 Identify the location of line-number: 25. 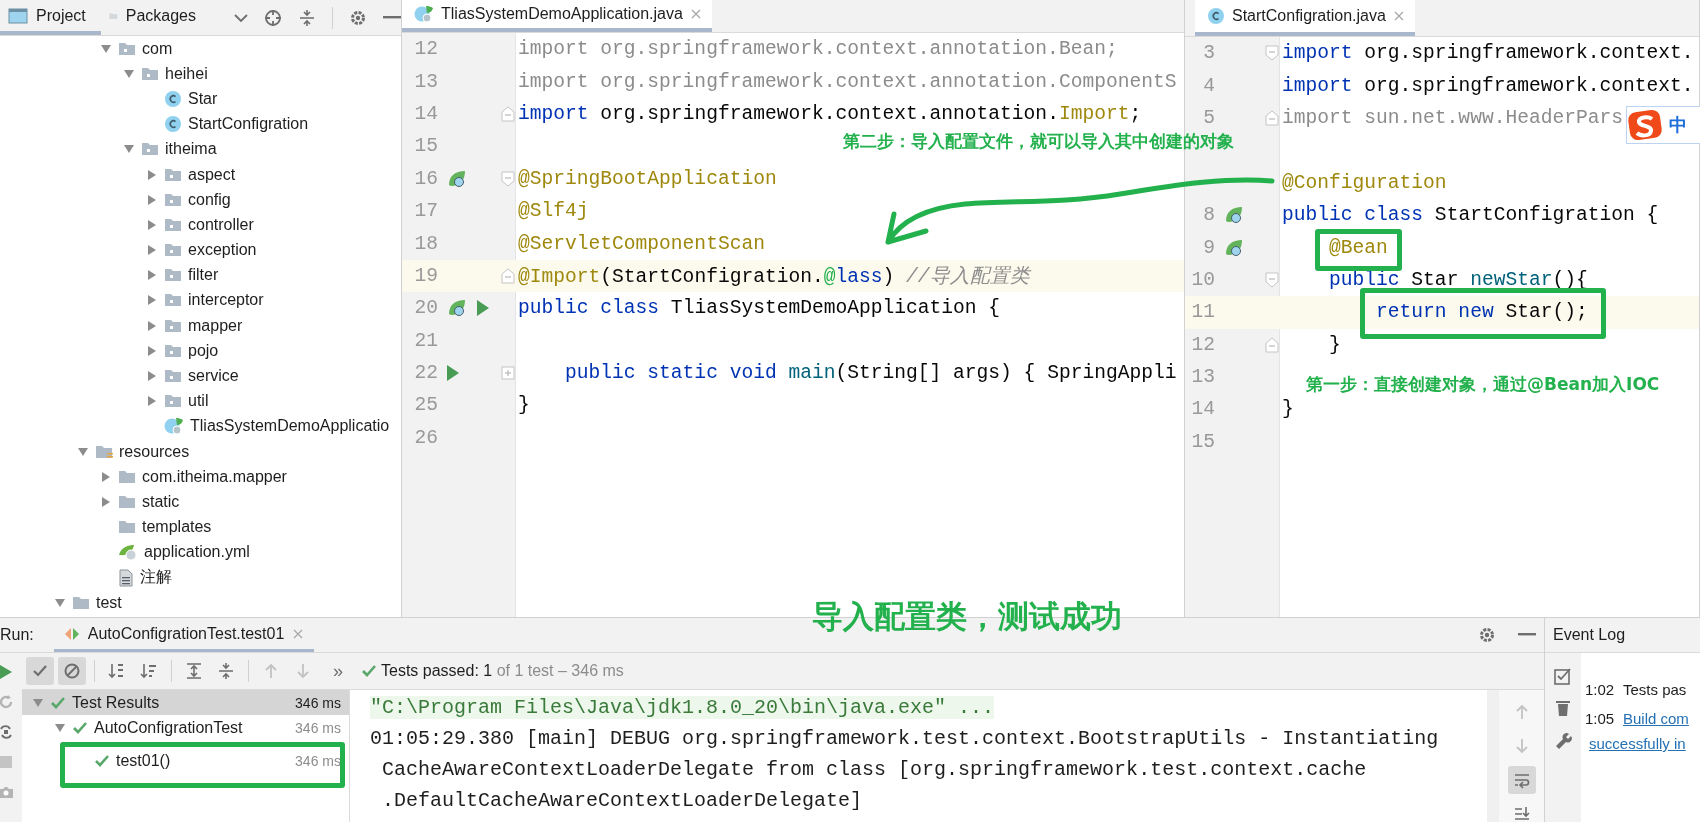
(426, 405).